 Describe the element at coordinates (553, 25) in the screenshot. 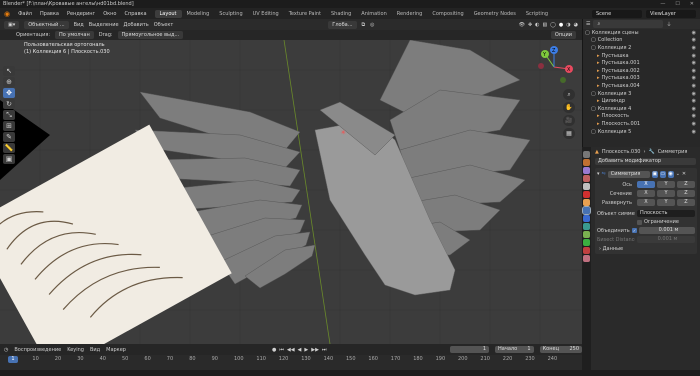

I see `shading-wireframe-icon: ◯` at that location.